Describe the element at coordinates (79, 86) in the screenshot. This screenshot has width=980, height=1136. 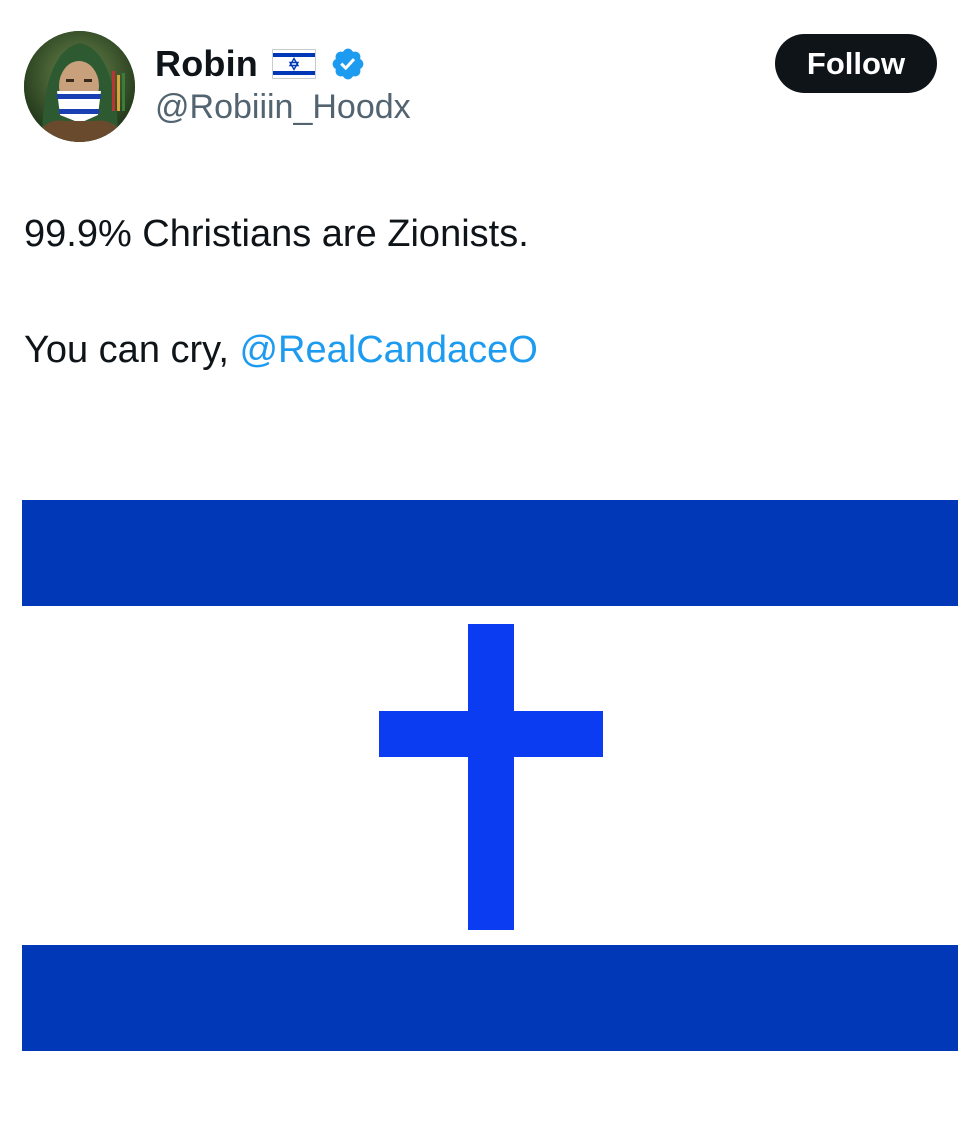
I see `avatar` at that location.